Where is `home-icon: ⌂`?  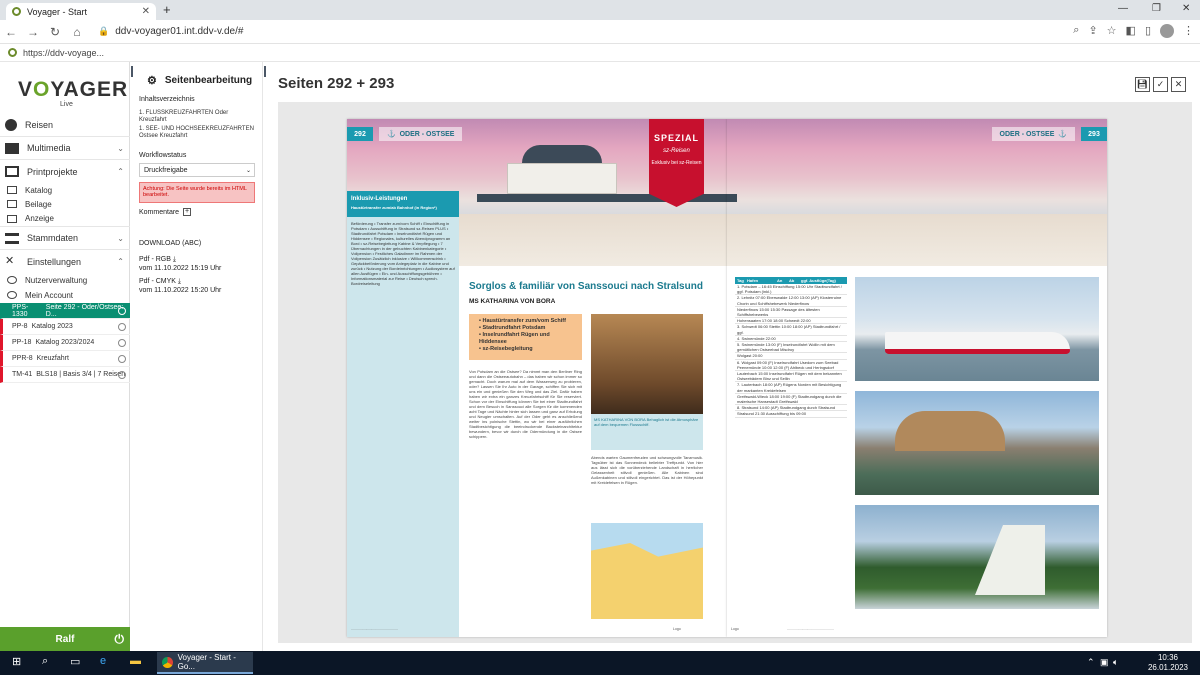
home-icon: ⌂ is located at coordinates (77, 32).